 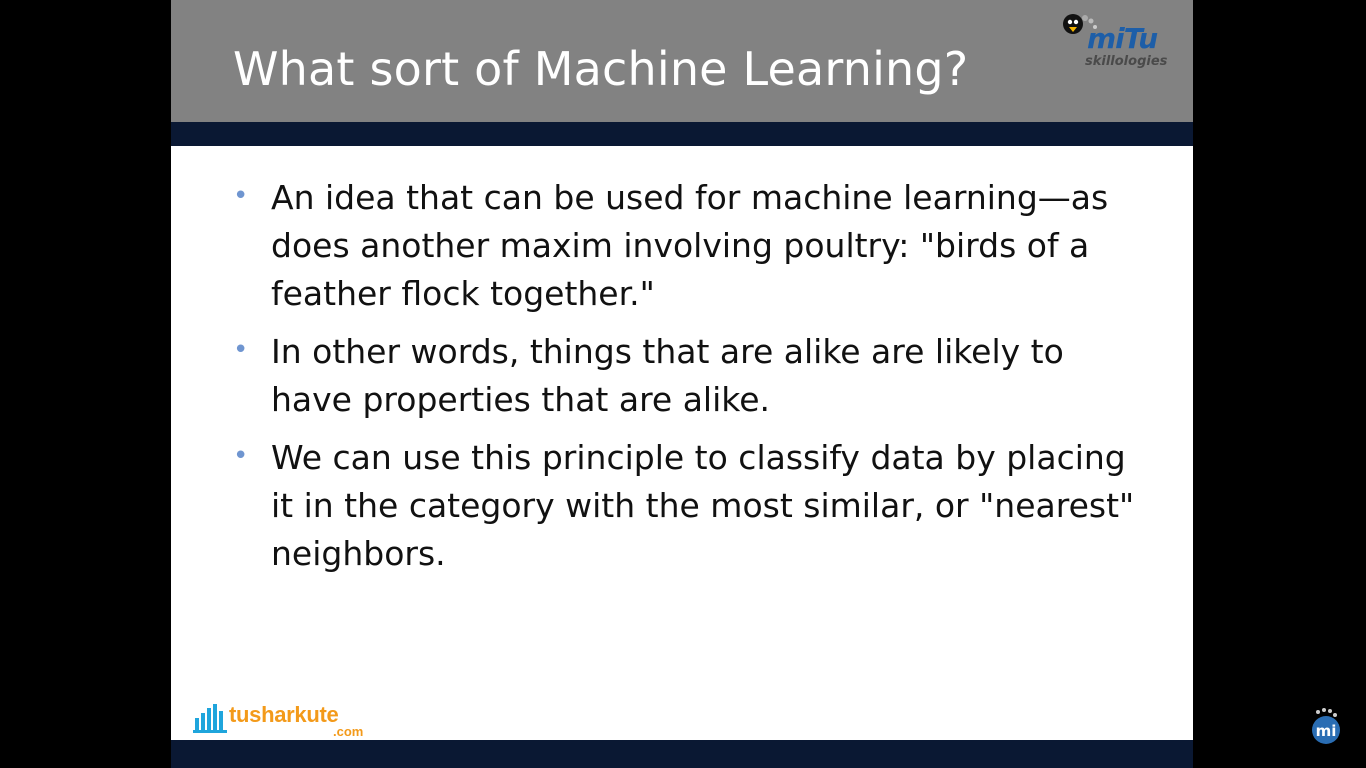 I want to click on tusharkute-domain: .com, so click(x=348, y=731).